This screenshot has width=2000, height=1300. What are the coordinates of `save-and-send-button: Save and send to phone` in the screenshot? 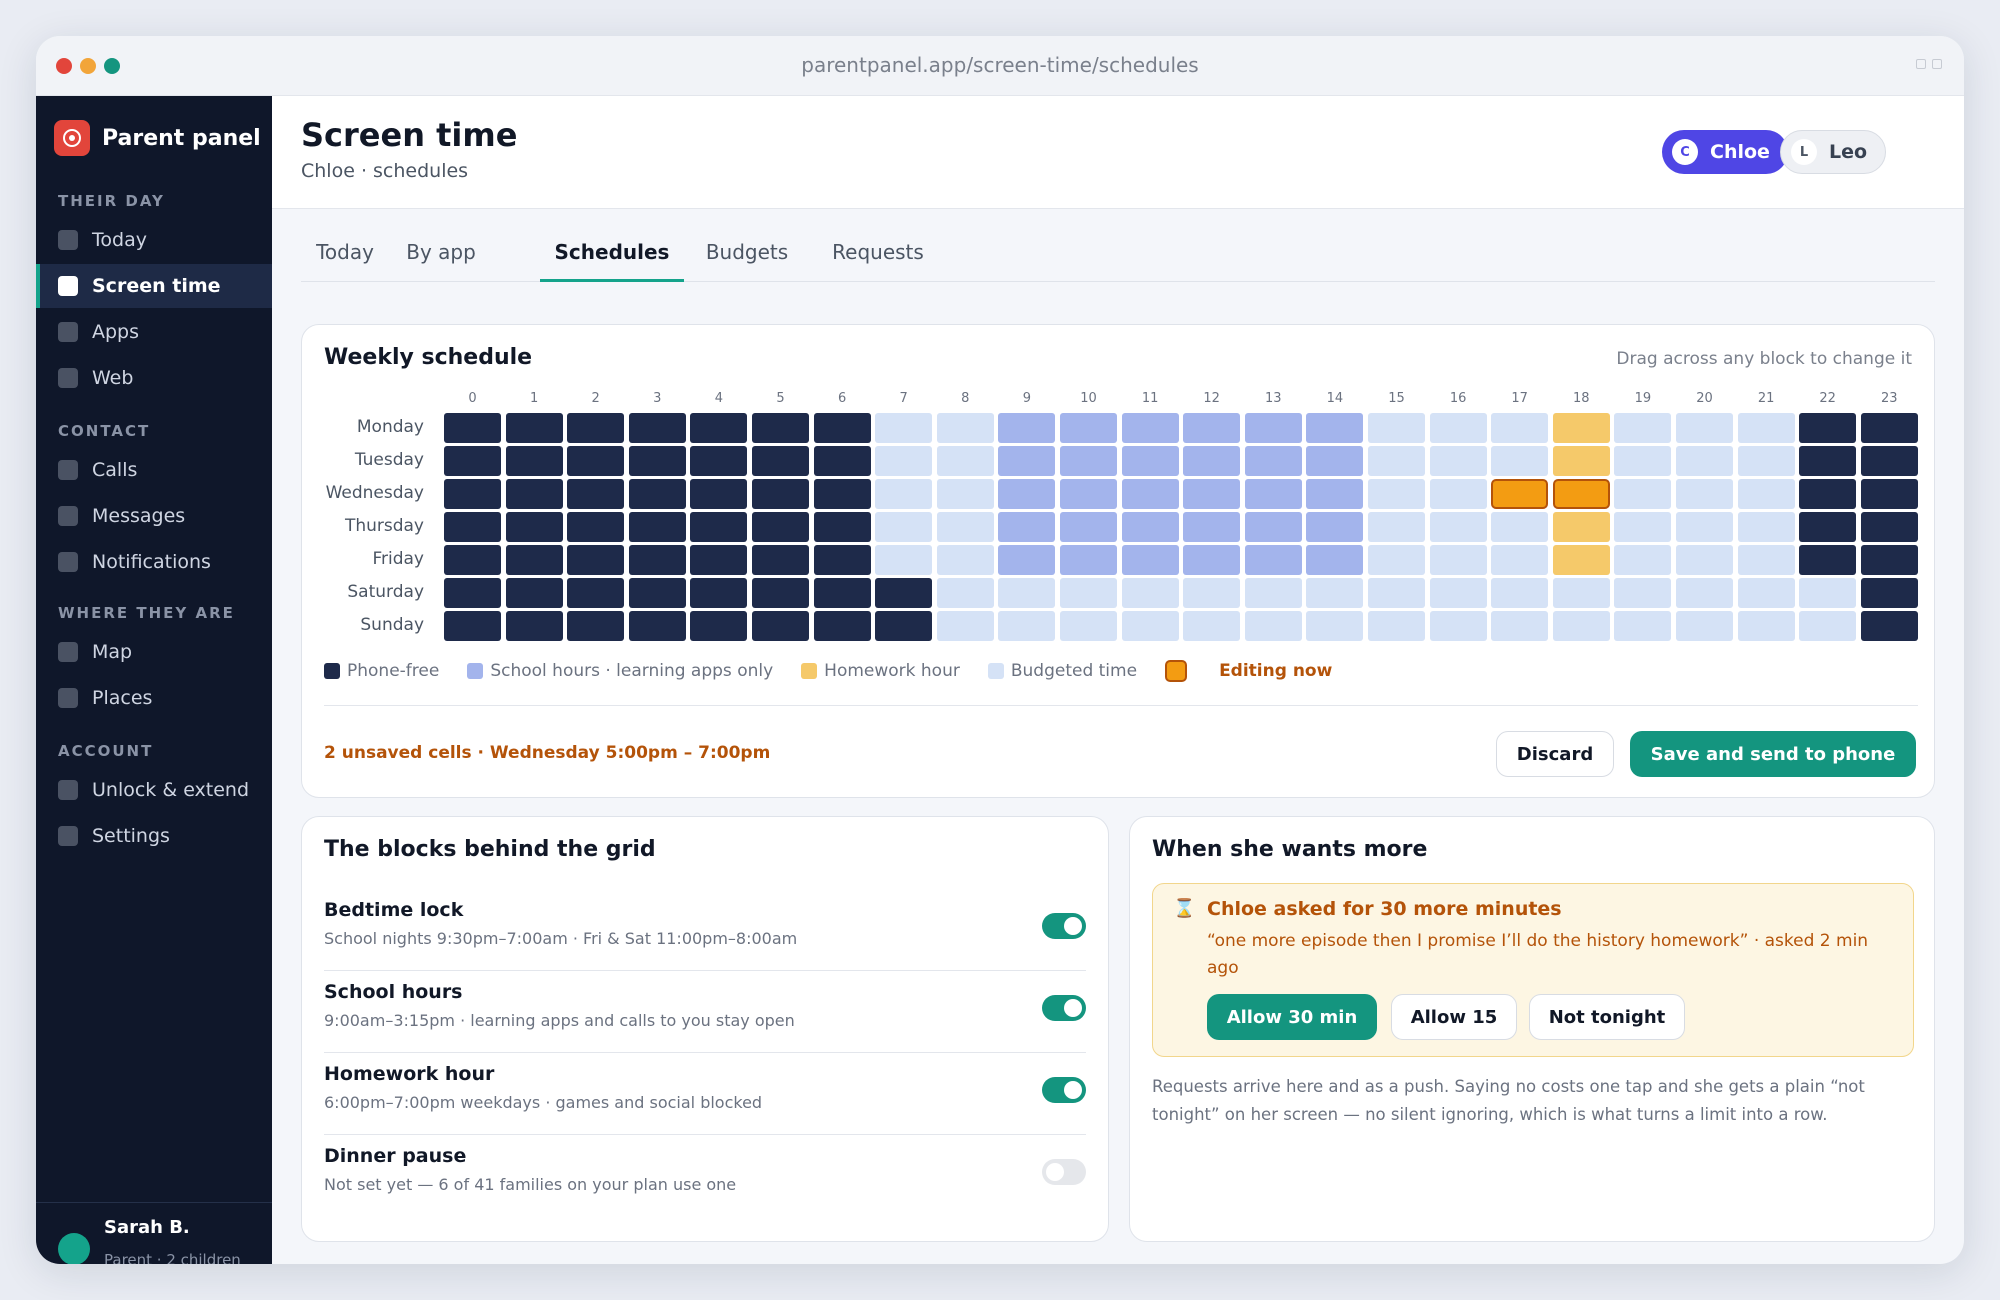 It's located at (1773, 754).